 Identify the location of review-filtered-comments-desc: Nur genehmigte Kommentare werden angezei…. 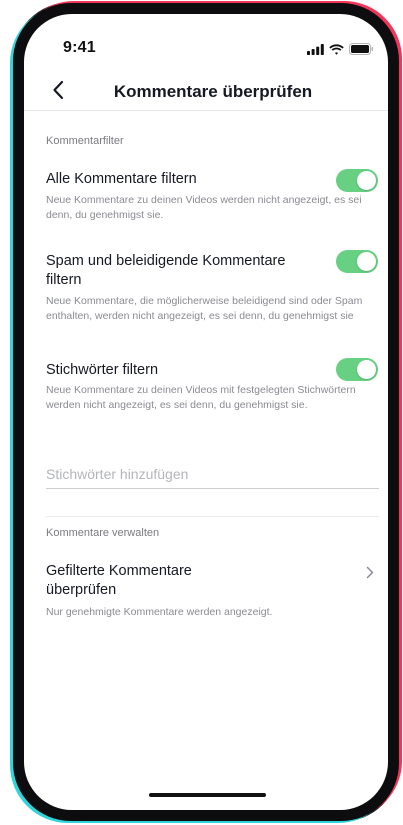
(159, 612).